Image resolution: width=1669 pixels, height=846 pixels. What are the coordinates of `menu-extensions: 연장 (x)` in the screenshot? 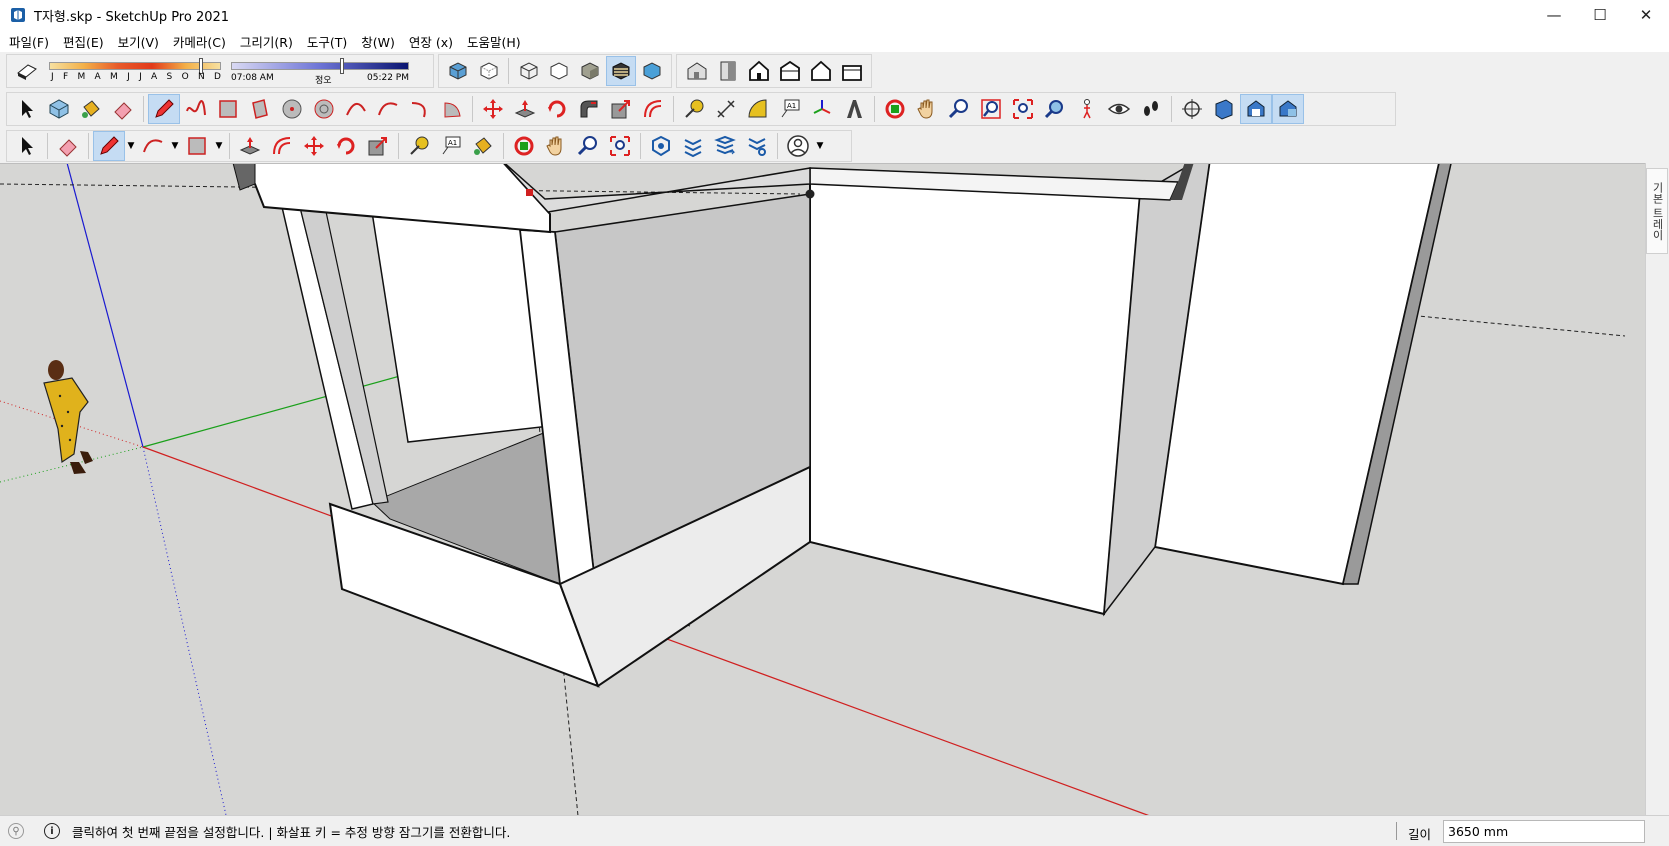 It's located at (431, 41).